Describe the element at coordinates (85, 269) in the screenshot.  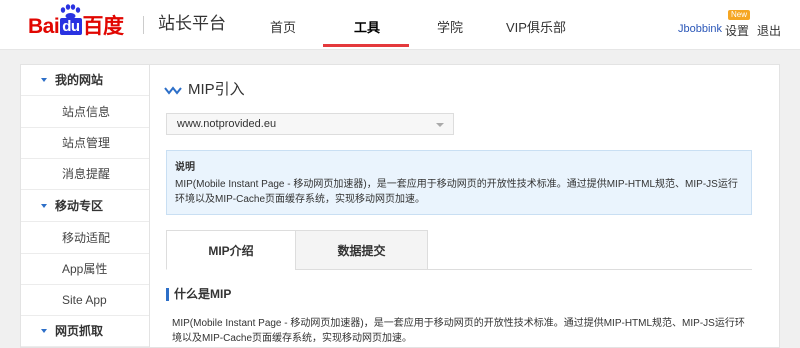
I see `sidebar-item-app-props: App属性` at that location.